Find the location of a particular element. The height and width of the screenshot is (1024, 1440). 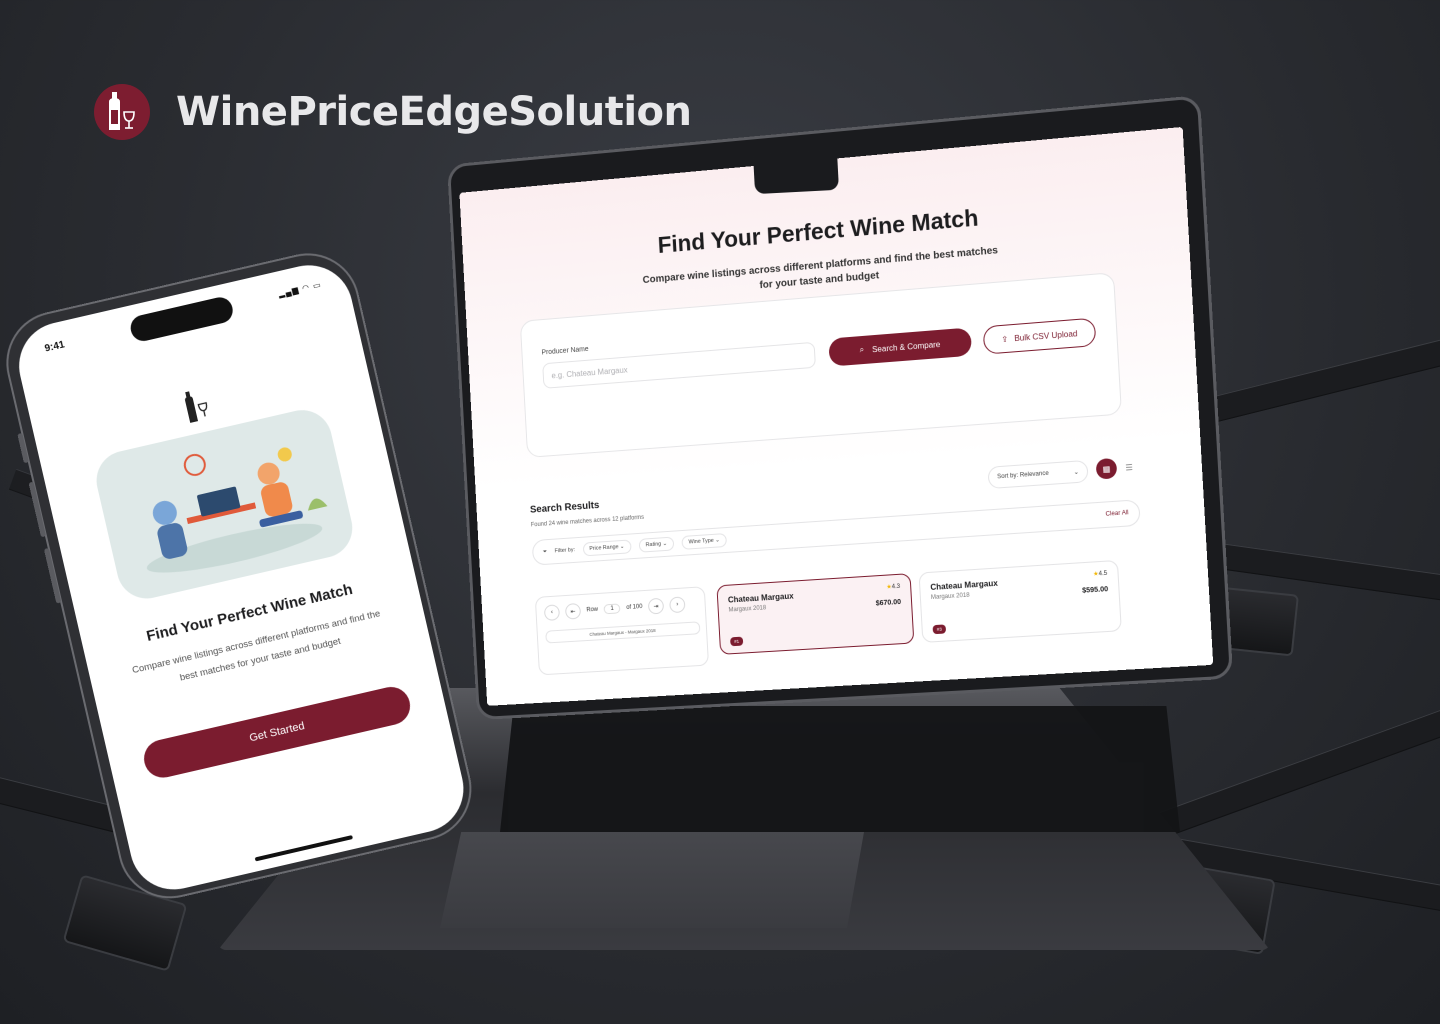

rank-badge: #3 is located at coordinates (940, 629).